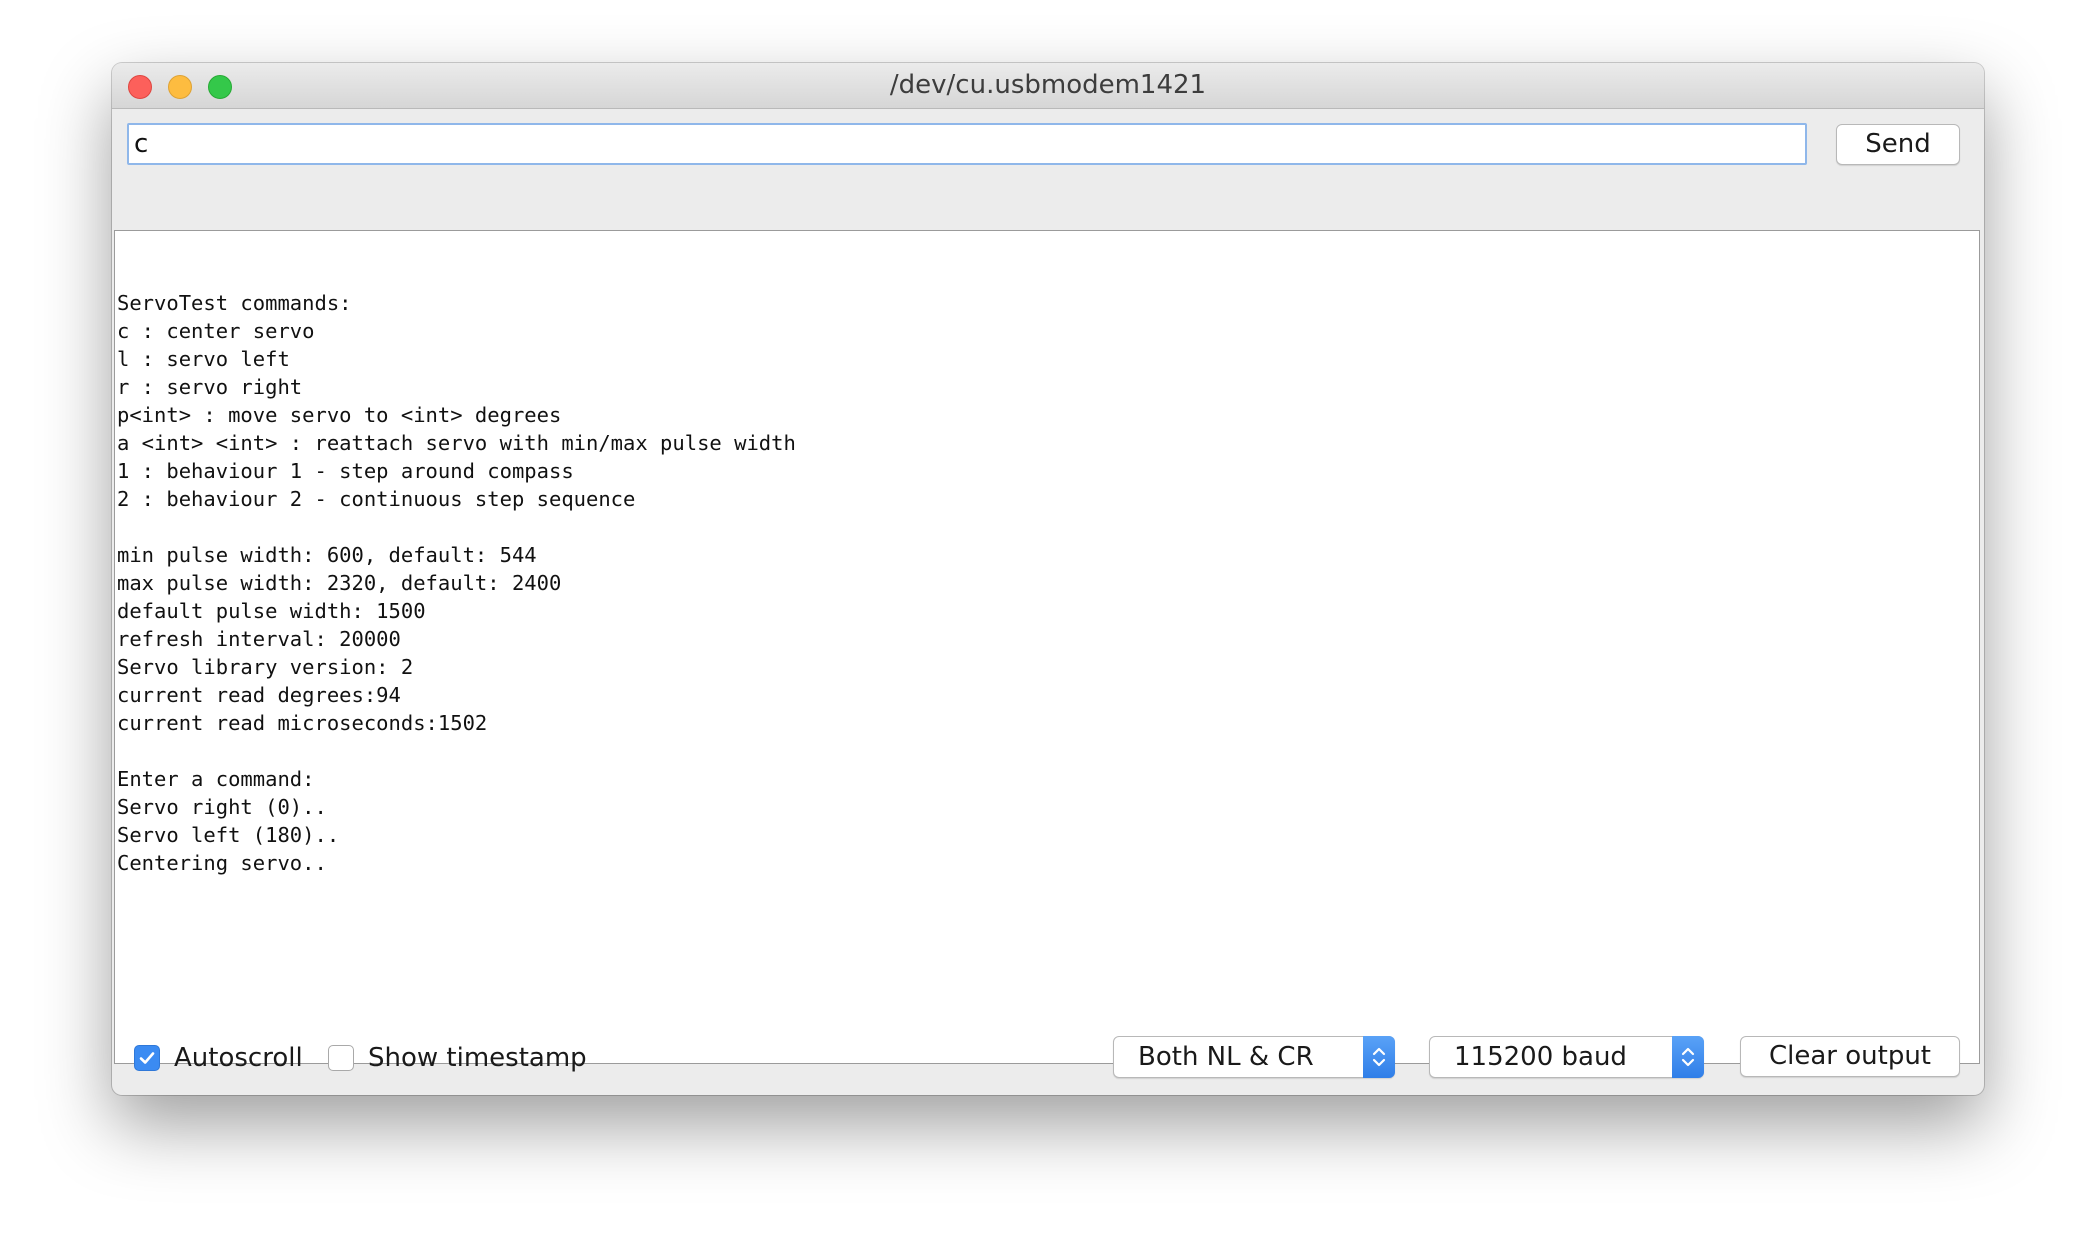 The image size is (2094, 1252). What do you see at coordinates (1540, 1057) in the screenshot?
I see `baud-rate-value: 115200 baud` at bounding box center [1540, 1057].